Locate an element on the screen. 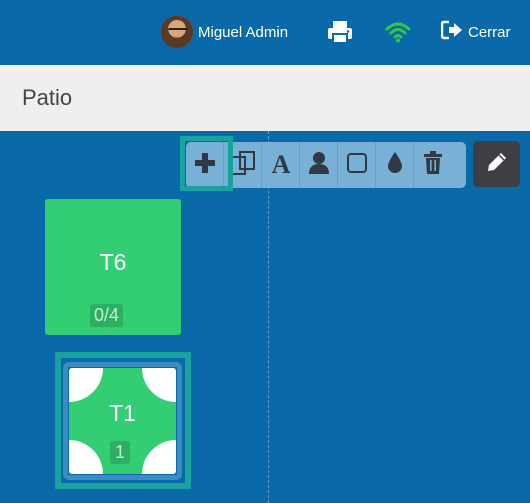 This screenshot has width=530, height=503. printer-icon is located at coordinates (340, 32).